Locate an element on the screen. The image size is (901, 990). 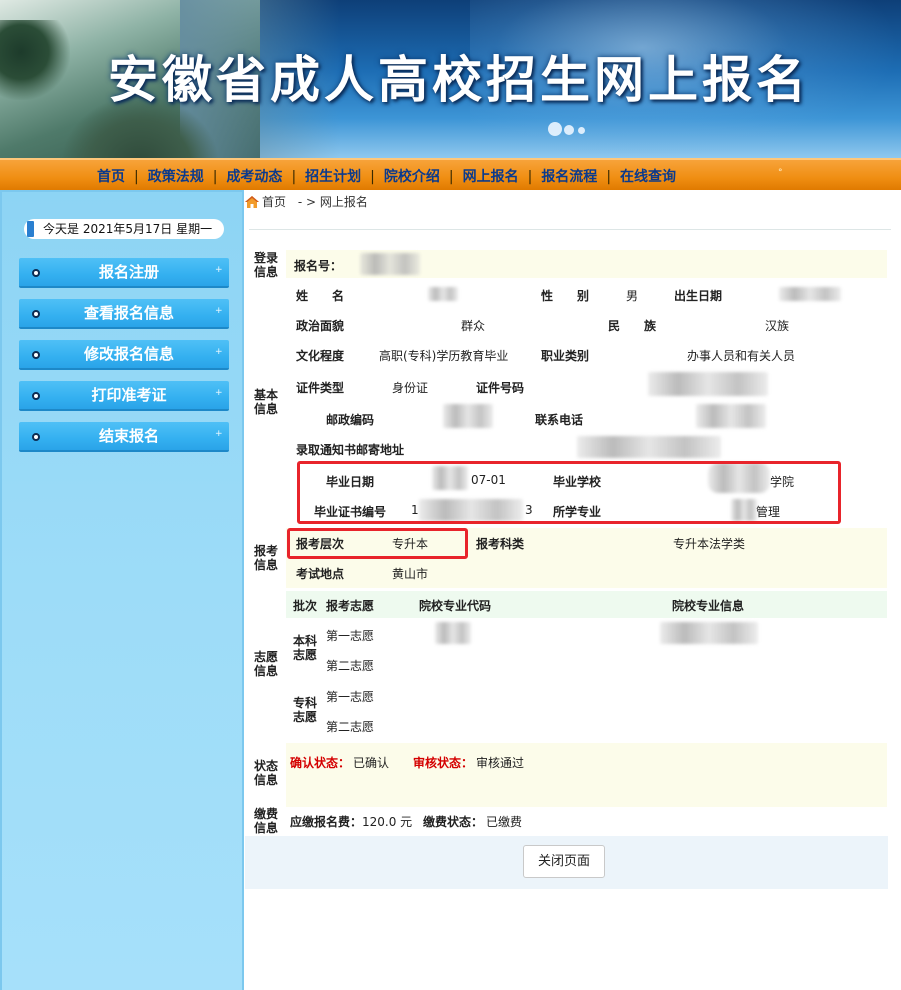
nav-item-7: 报名流程 is located at coordinates (569, 176).